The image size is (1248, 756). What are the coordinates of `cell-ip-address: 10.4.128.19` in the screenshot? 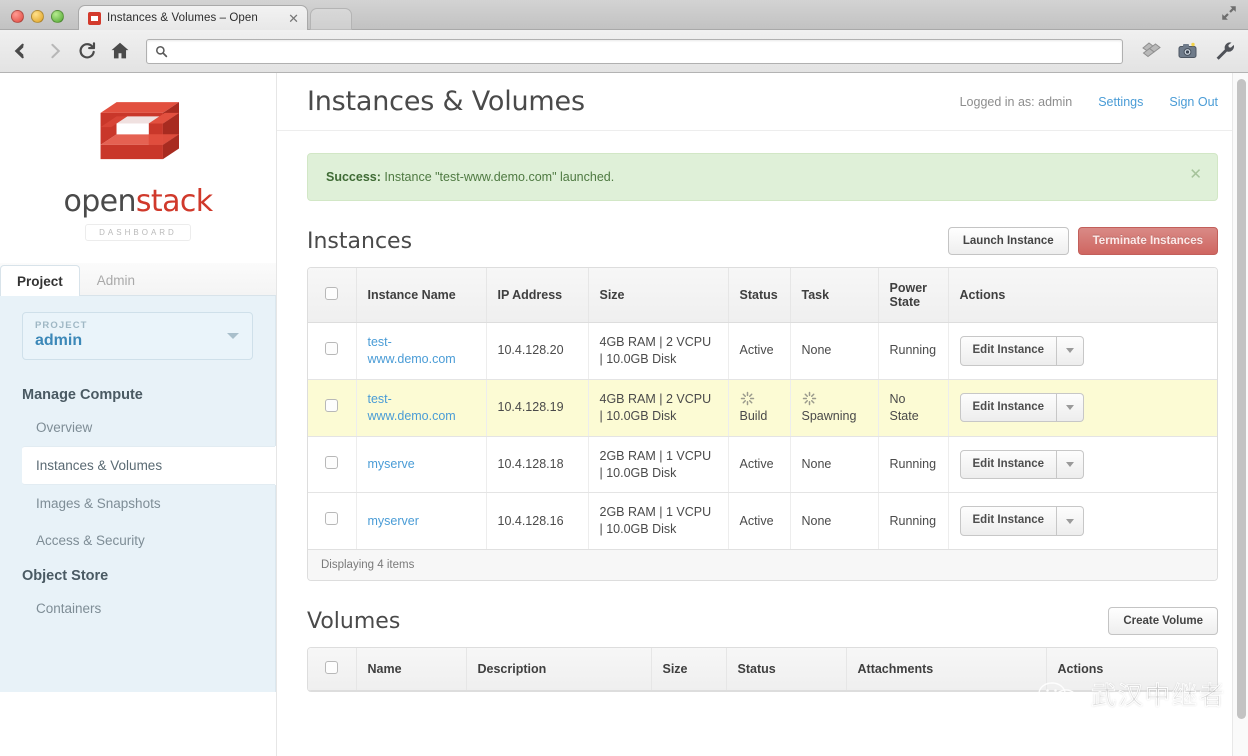 It's located at (537, 408).